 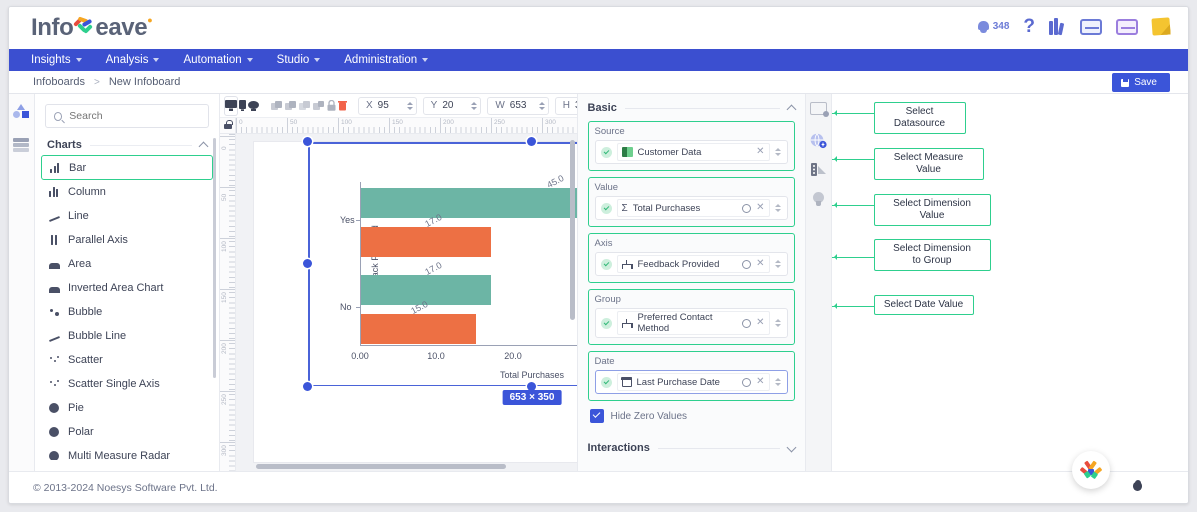 What do you see at coordinates (127, 384) in the screenshot?
I see `sidebar-item-scatter-single-axis: Scatter Single Axis` at bounding box center [127, 384].